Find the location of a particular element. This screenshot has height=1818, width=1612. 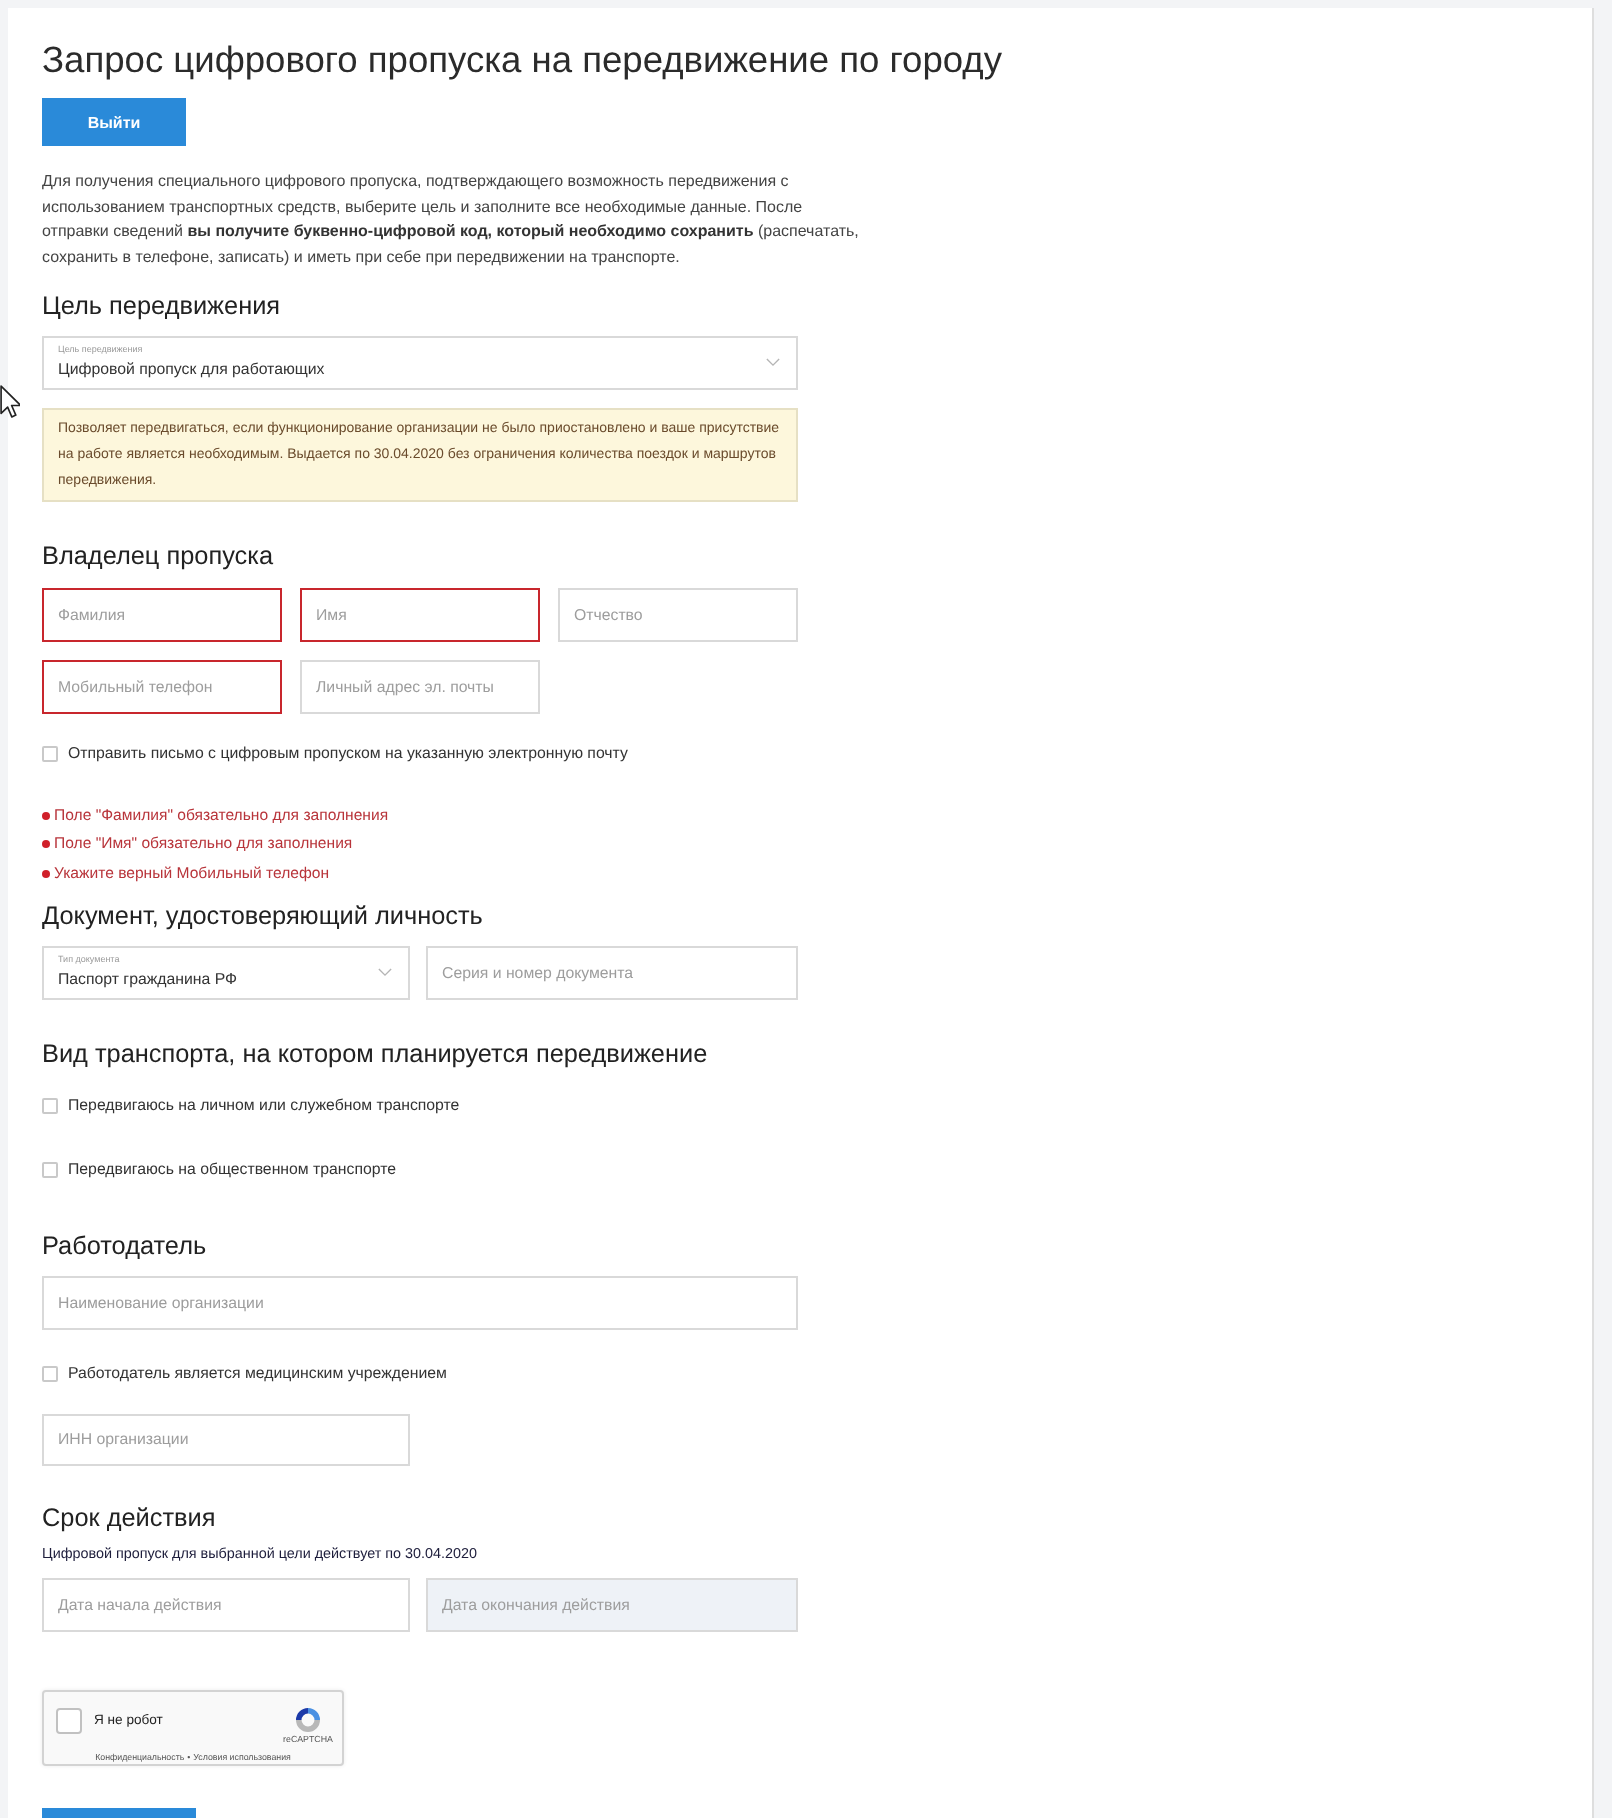

action-button is located at coordinates (119, 1813).